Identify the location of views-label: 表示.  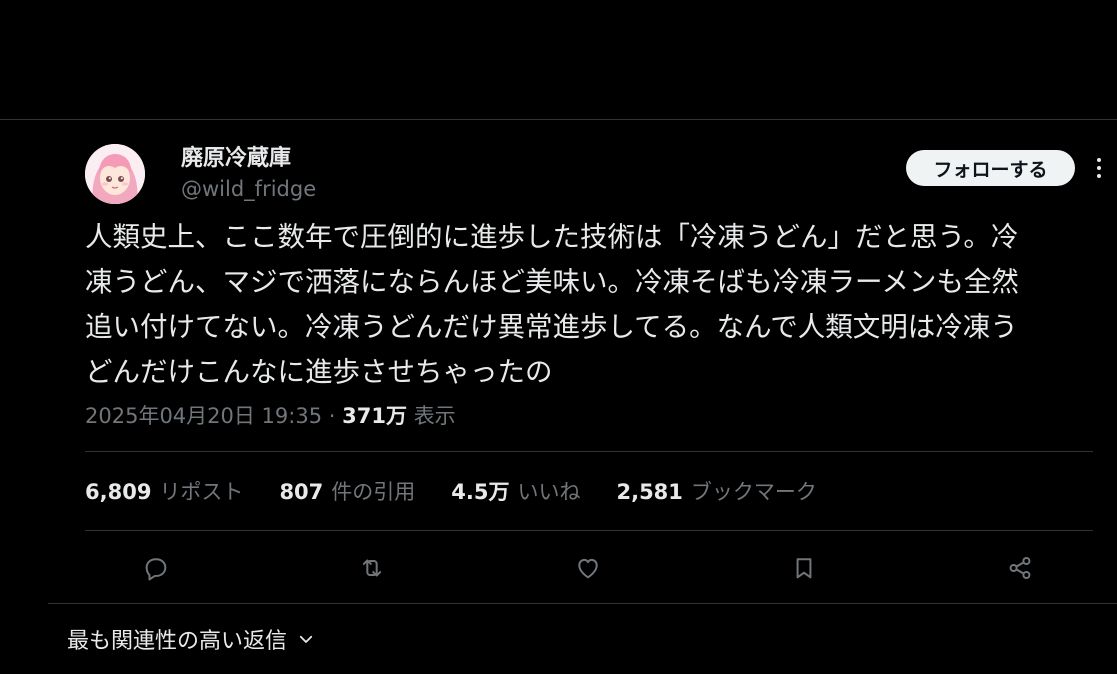
(434, 416).